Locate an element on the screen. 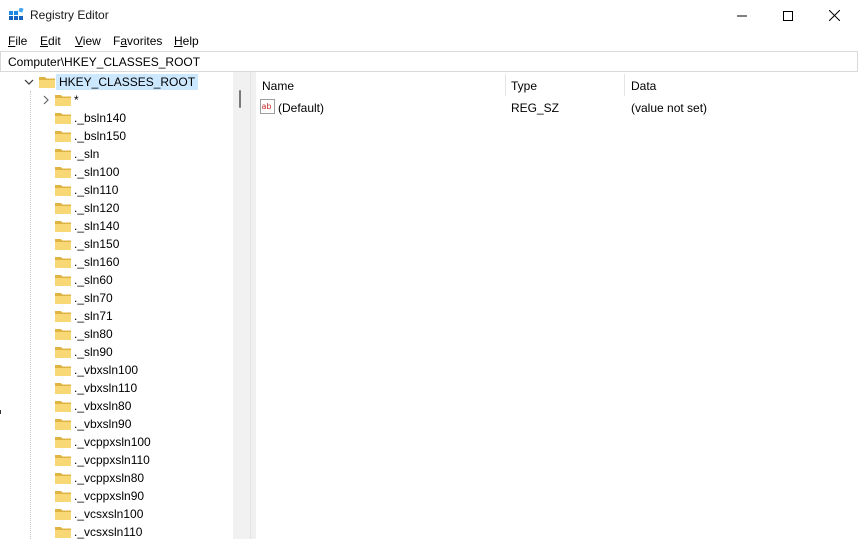  tree-item-label: * is located at coordinates (76, 100).